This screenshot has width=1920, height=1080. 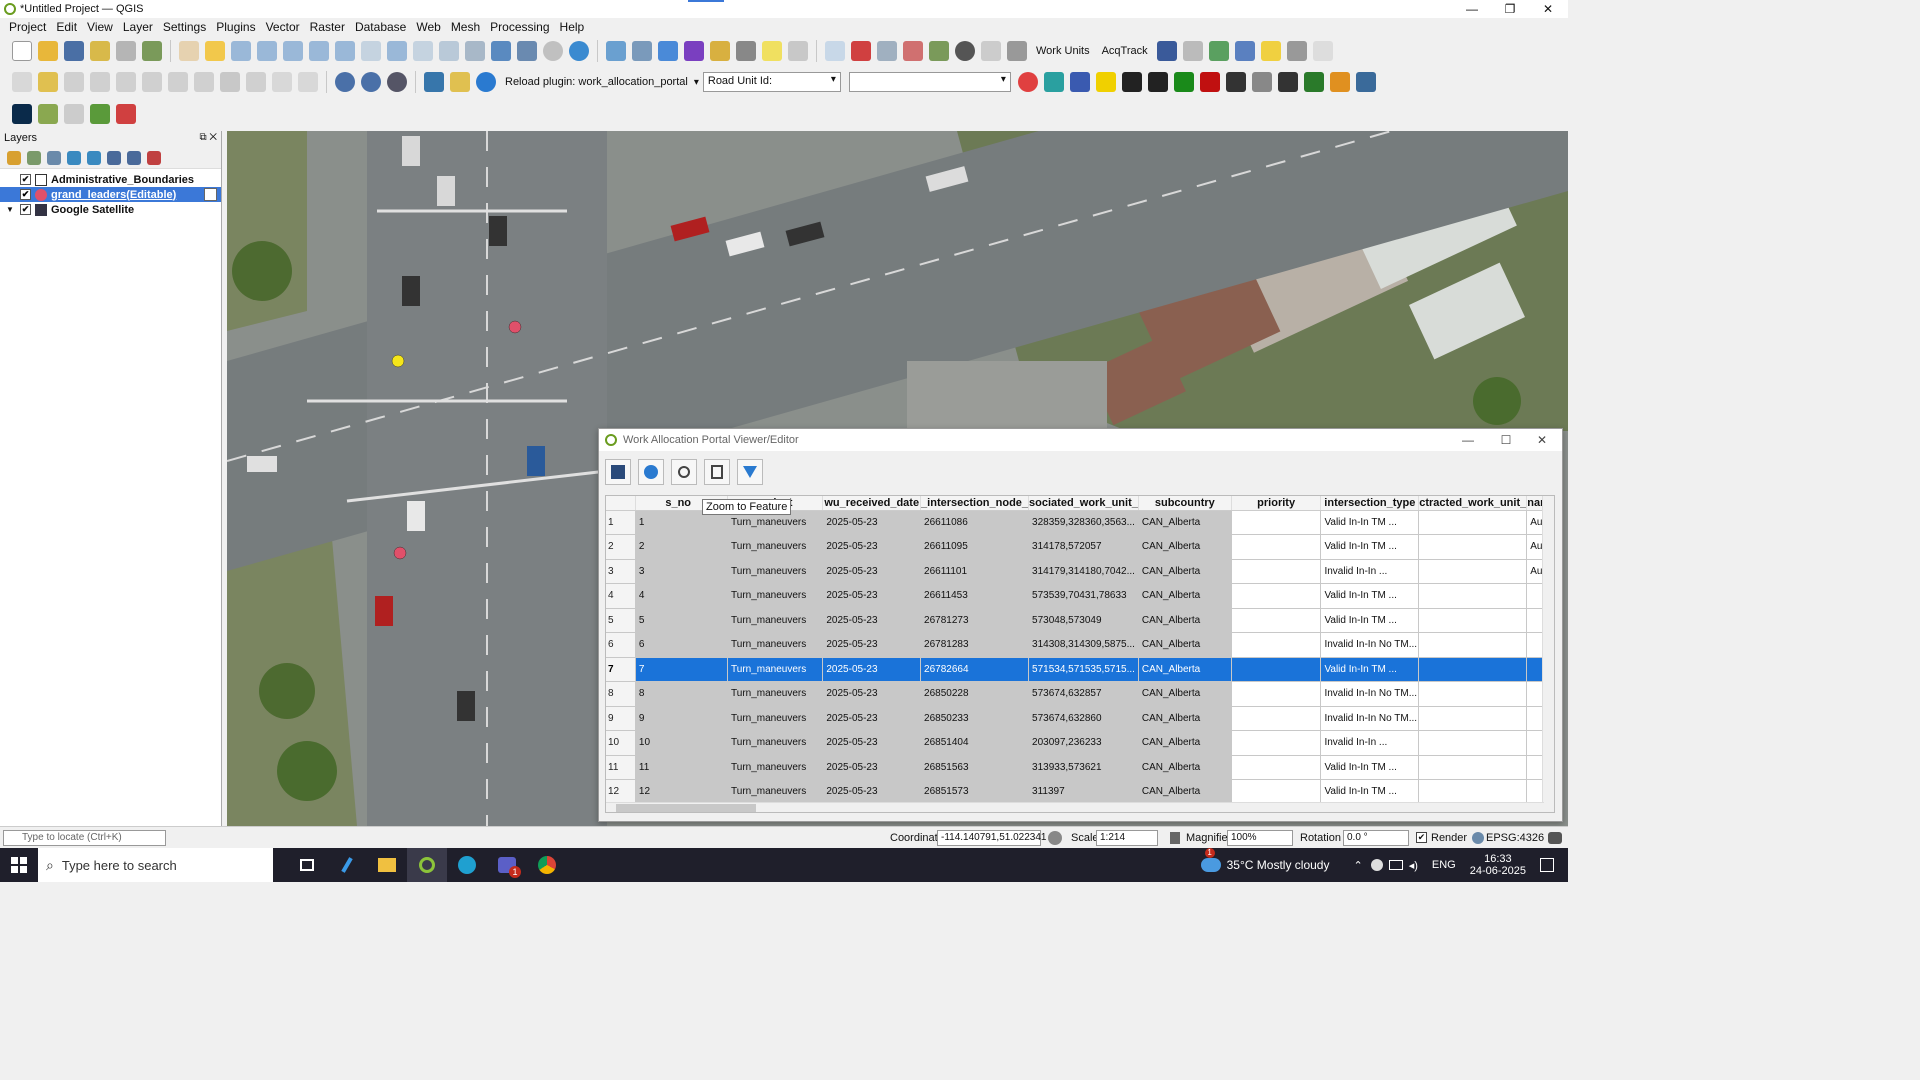 I want to click on row-number: 12, so click(x=621, y=792).